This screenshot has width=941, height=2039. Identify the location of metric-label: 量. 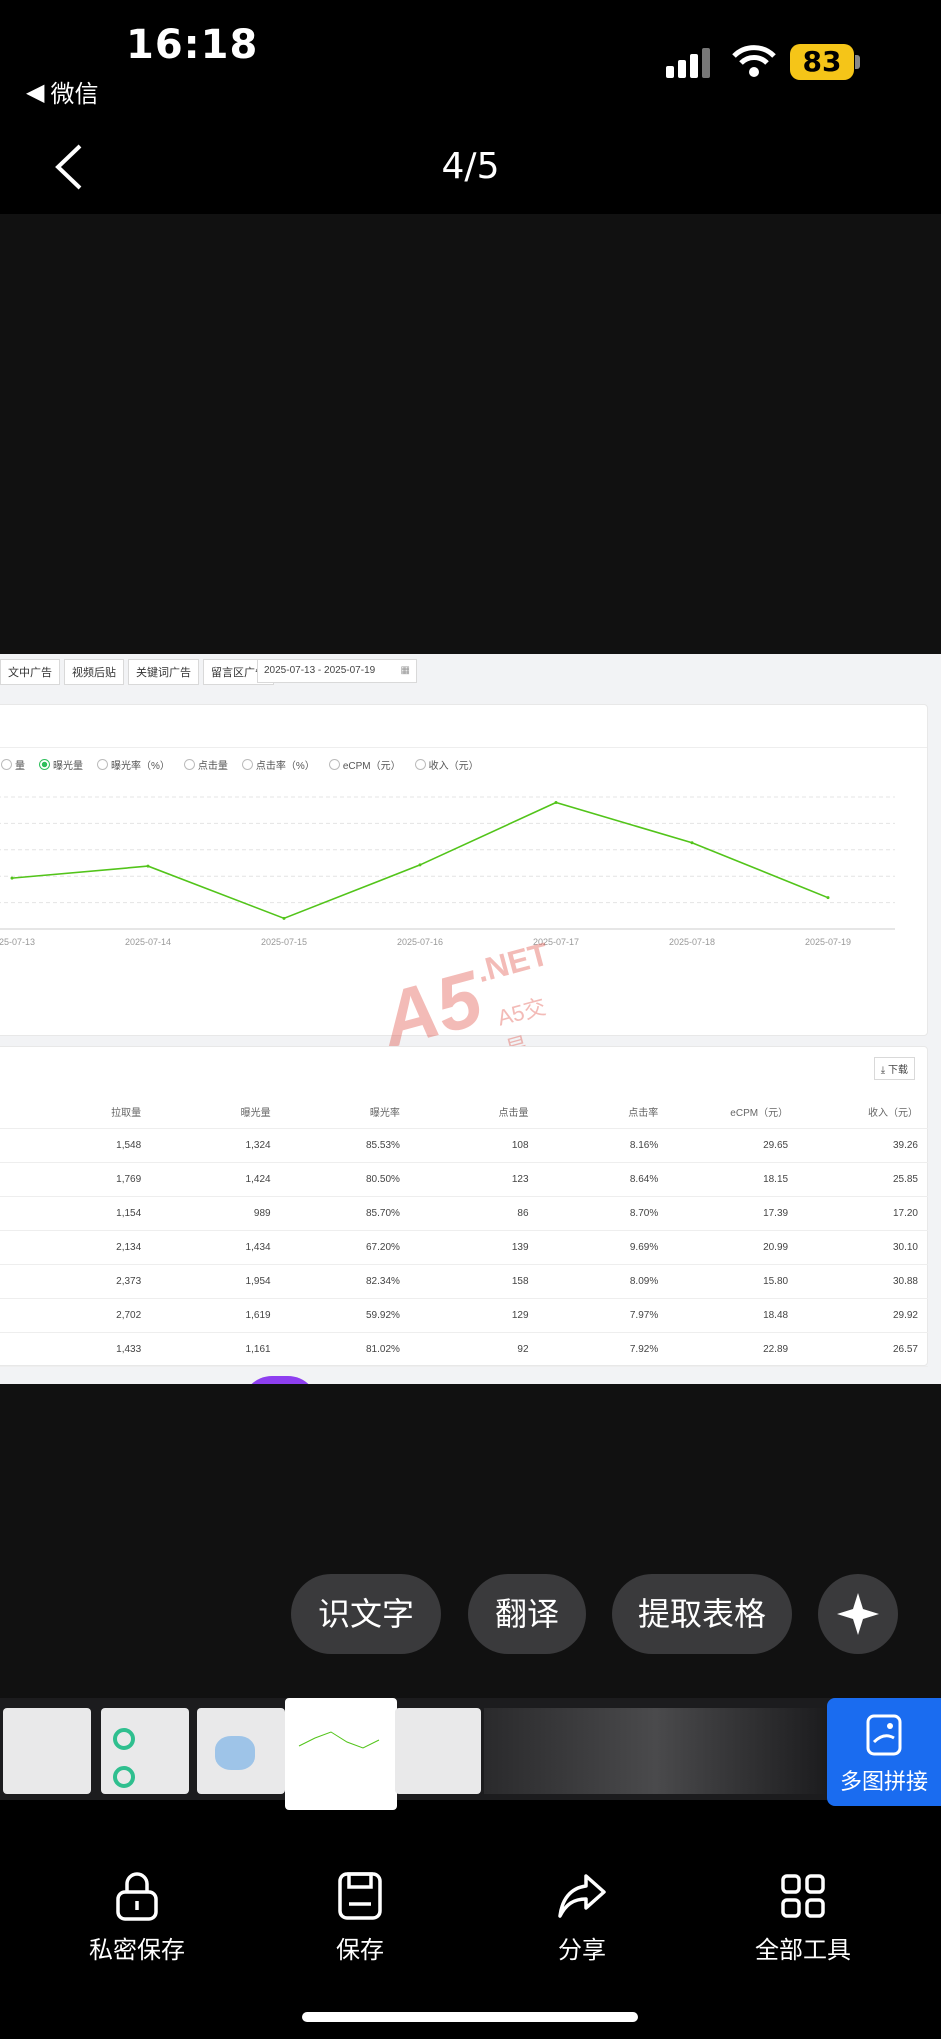
(20, 766).